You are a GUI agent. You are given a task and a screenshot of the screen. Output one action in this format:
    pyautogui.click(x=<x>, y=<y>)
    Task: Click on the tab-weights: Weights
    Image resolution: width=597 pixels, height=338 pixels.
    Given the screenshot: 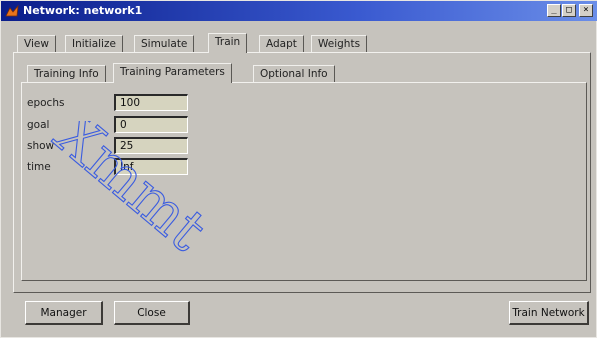 What is the action you would take?
    pyautogui.click(x=339, y=44)
    